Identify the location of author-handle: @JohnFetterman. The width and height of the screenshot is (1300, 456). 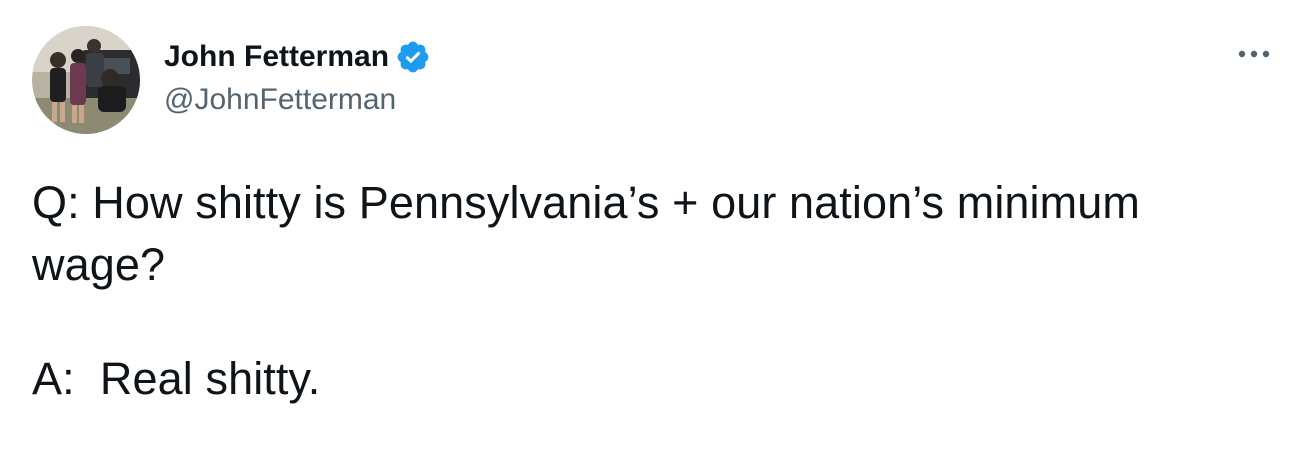
(297, 100).